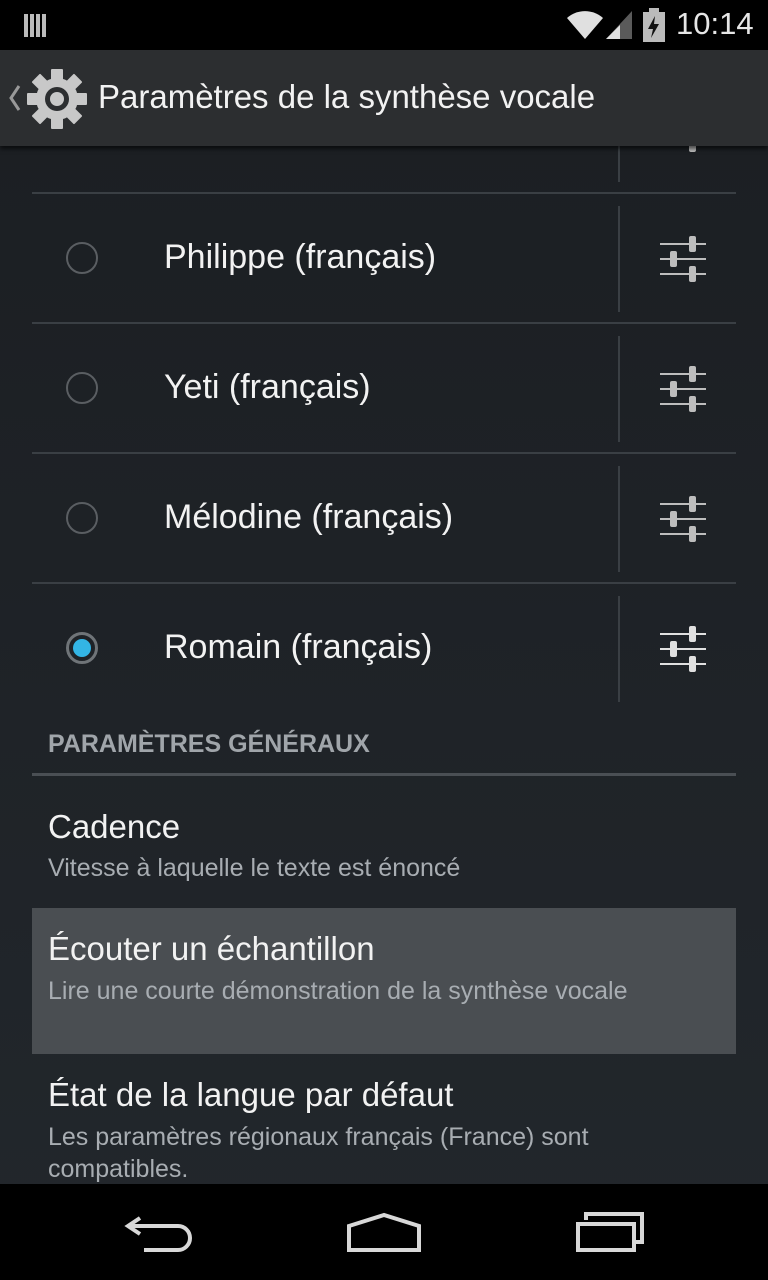 The width and height of the screenshot is (768, 1280). What do you see at coordinates (35, 25) in the screenshot?
I see `notification-icon` at bounding box center [35, 25].